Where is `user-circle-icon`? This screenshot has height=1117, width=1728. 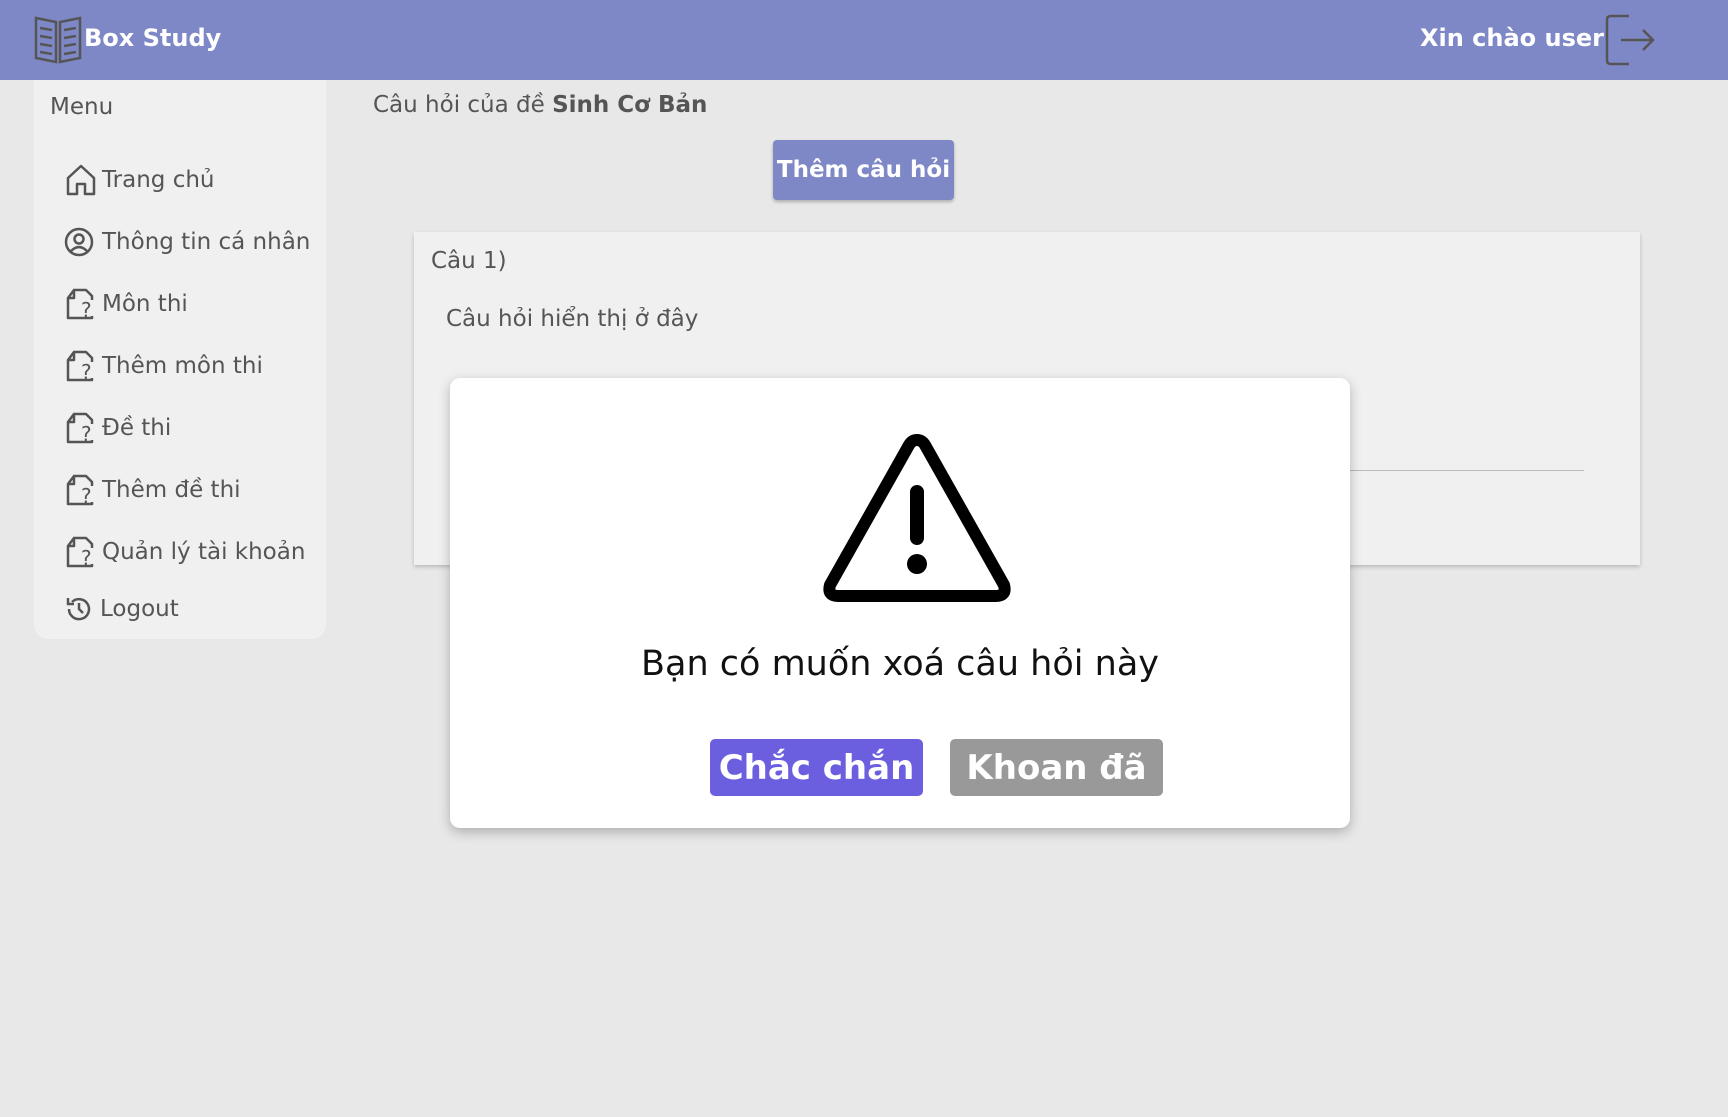 user-circle-icon is located at coordinates (79, 242).